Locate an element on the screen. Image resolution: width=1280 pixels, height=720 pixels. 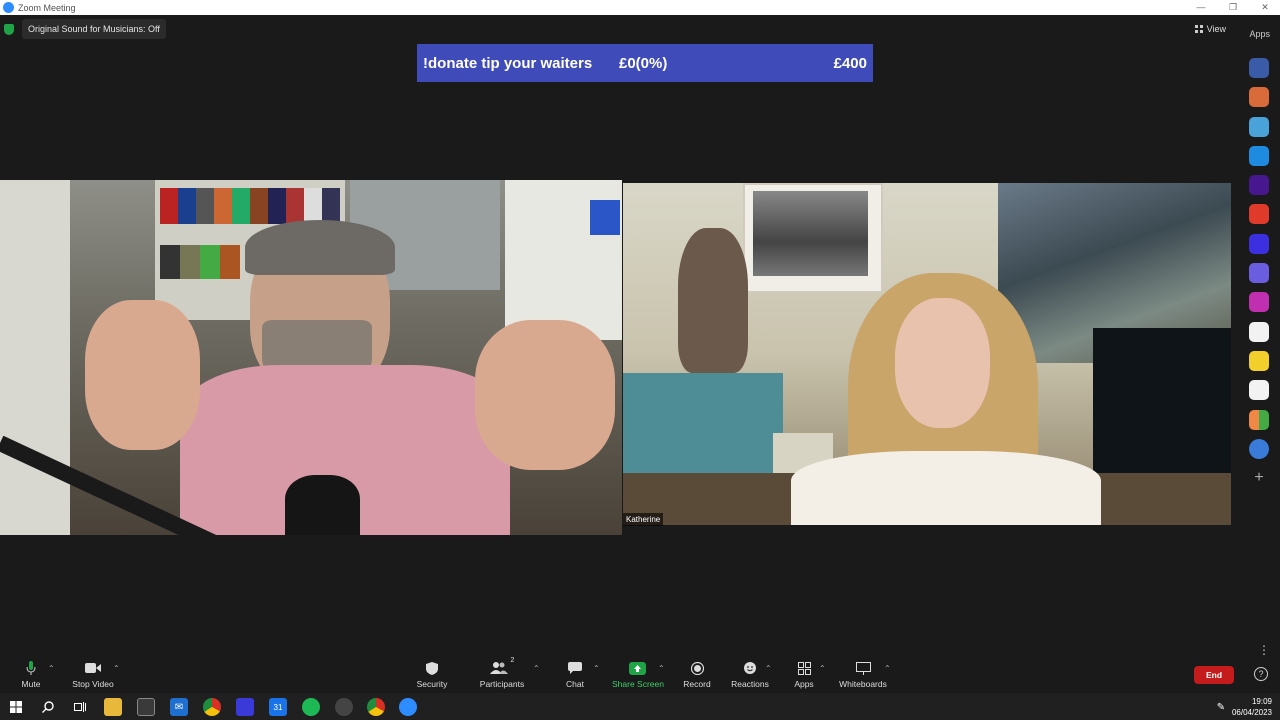
mail-icon: ✉ is located at coordinates (179, 707).